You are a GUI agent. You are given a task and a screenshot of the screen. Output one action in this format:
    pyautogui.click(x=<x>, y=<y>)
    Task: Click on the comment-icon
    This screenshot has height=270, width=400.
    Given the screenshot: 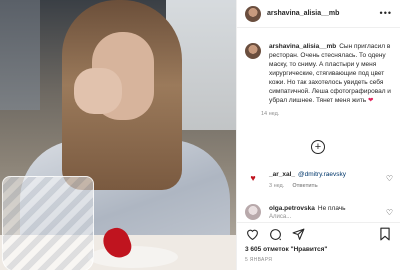 What is the action you would take?
    pyautogui.click(x=275, y=234)
    